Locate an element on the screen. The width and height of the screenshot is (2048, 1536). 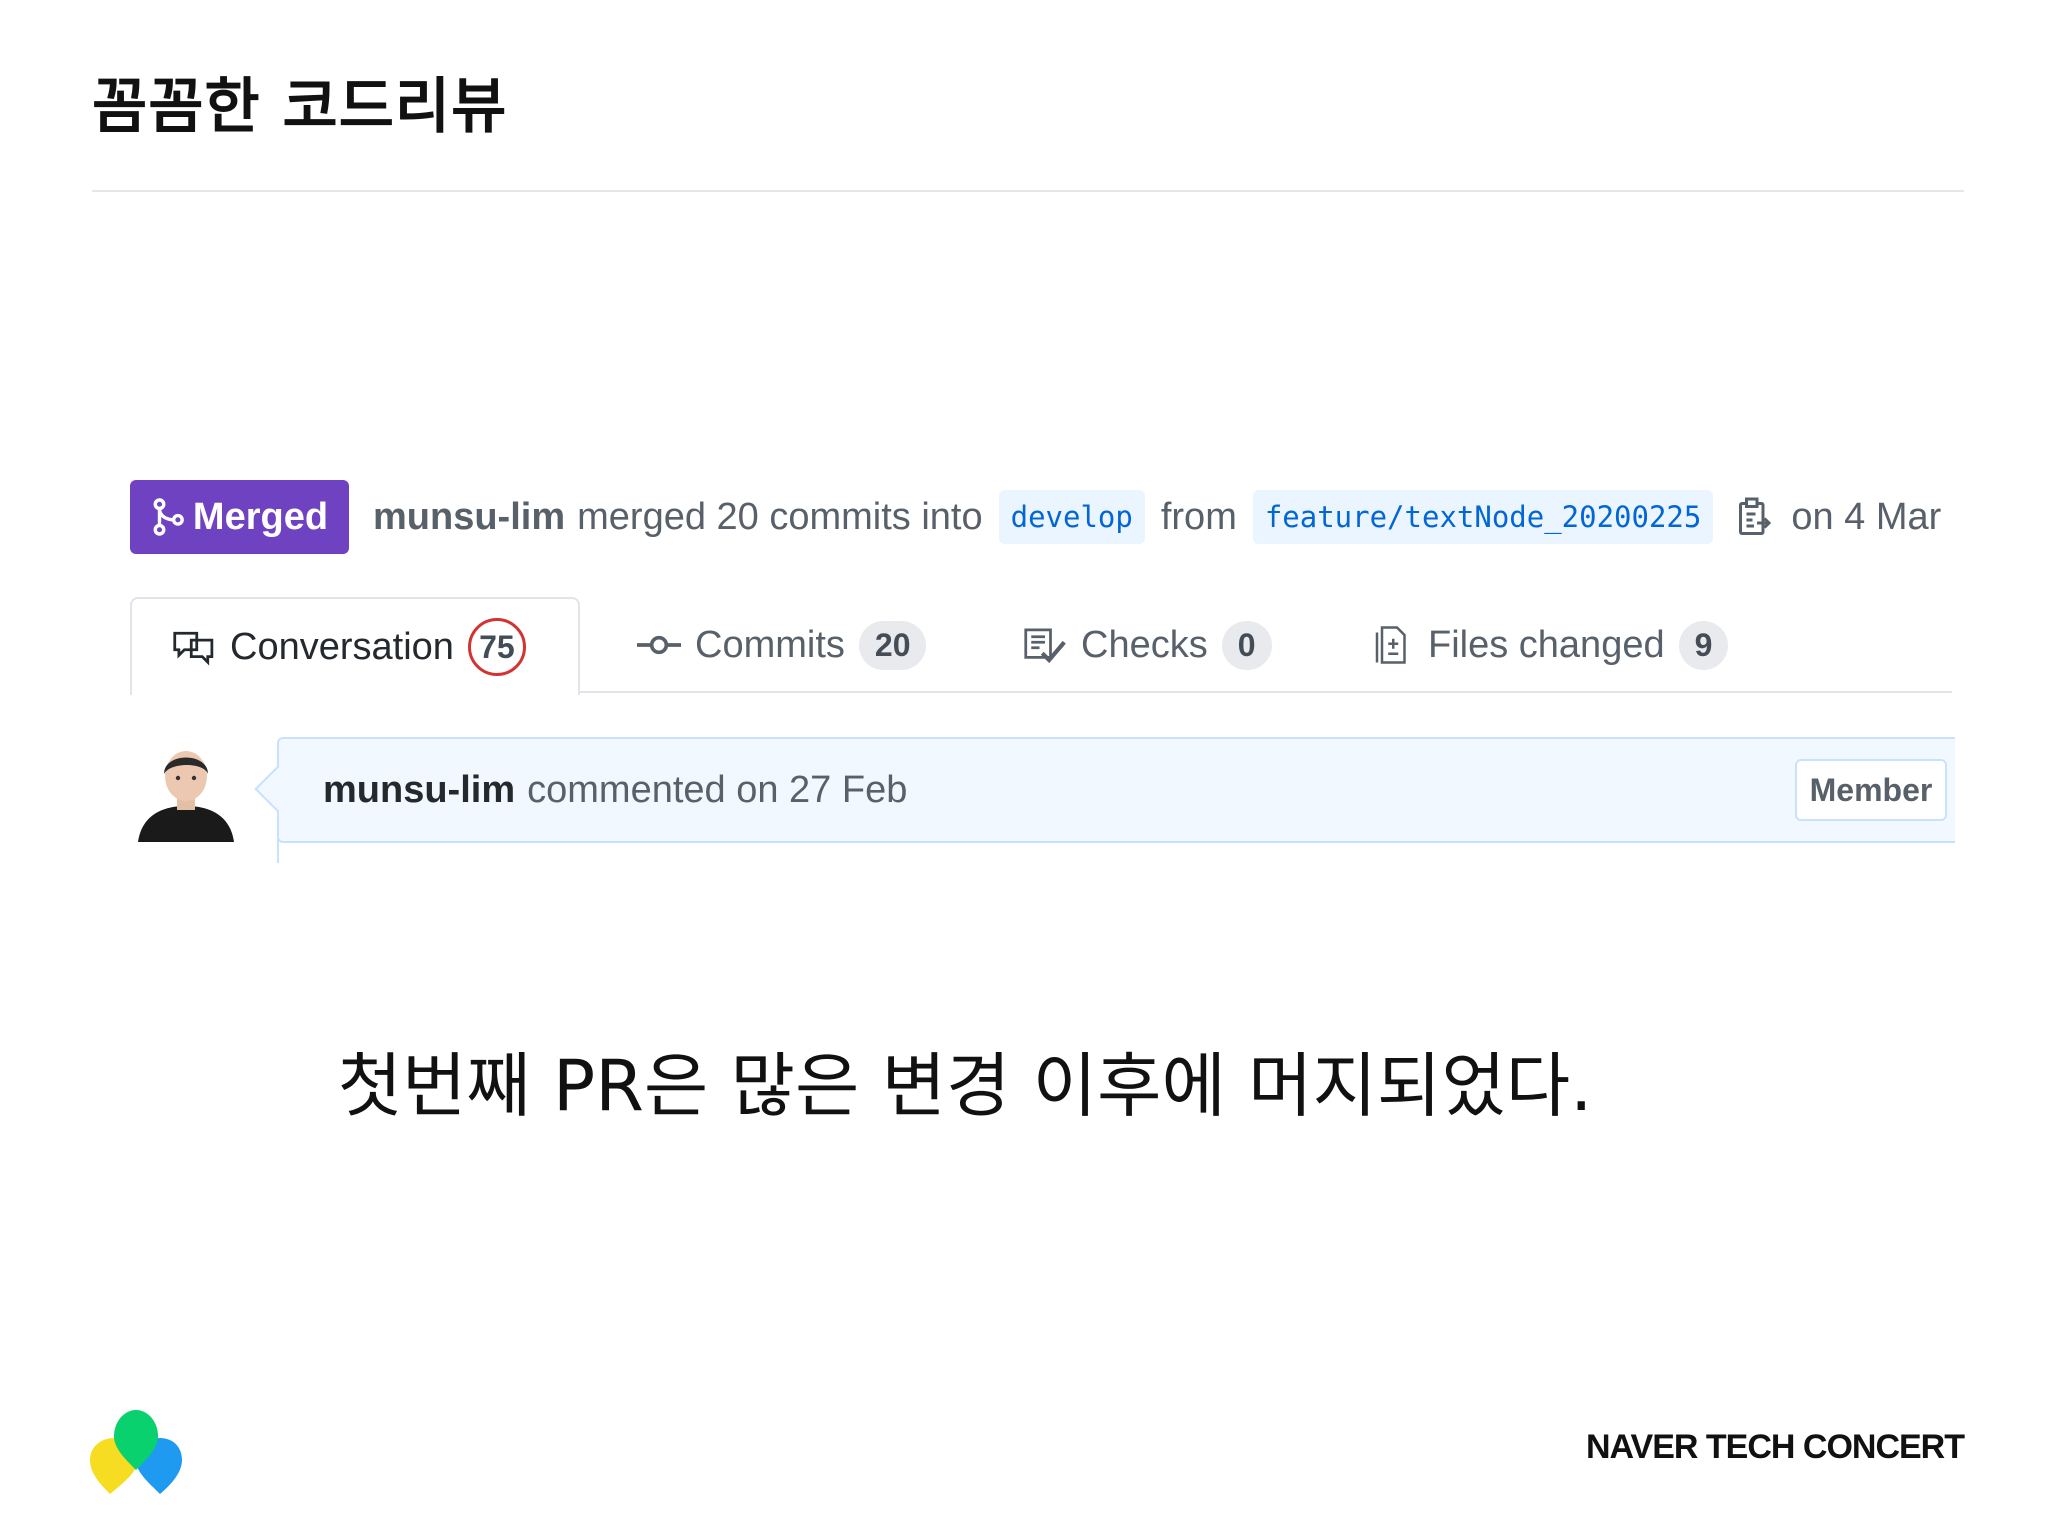
pr-merge-date: on 4 Mar is located at coordinates (1866, 516).